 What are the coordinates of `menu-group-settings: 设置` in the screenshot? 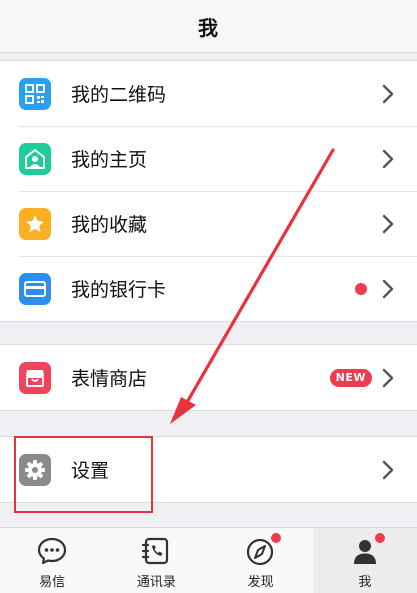 It's located at (208, 469).